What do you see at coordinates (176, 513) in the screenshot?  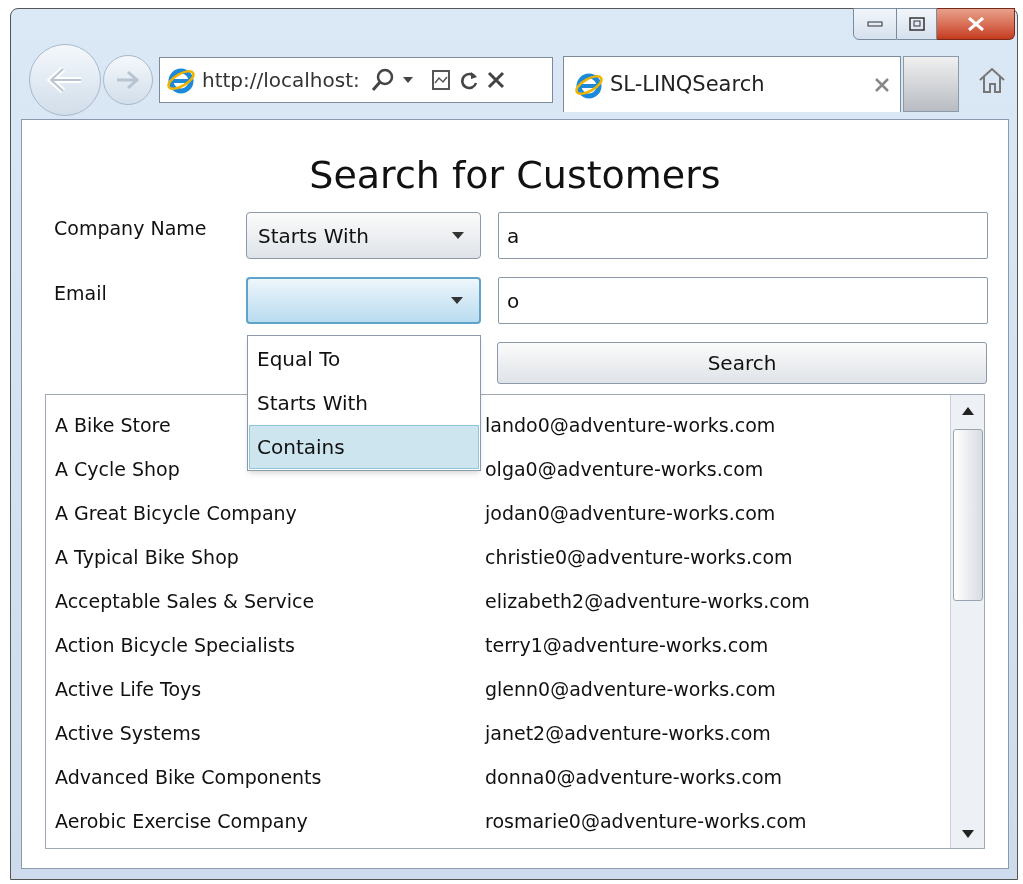 I see `company-cell-text: A Great Bicycle Company` at bounding box center [176, 513].